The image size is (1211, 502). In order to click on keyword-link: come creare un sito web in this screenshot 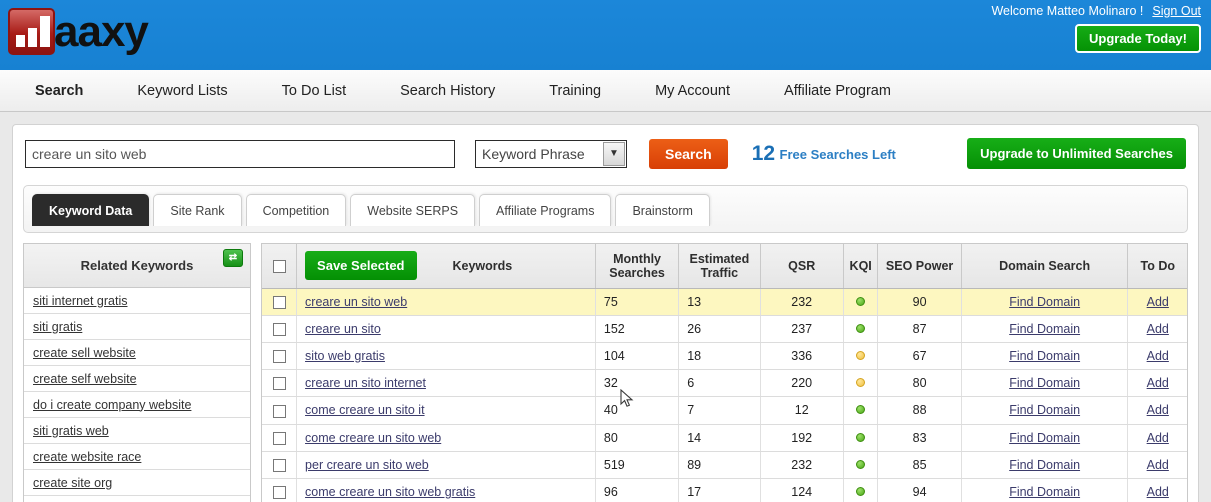, I will do `click(373, 438)`.